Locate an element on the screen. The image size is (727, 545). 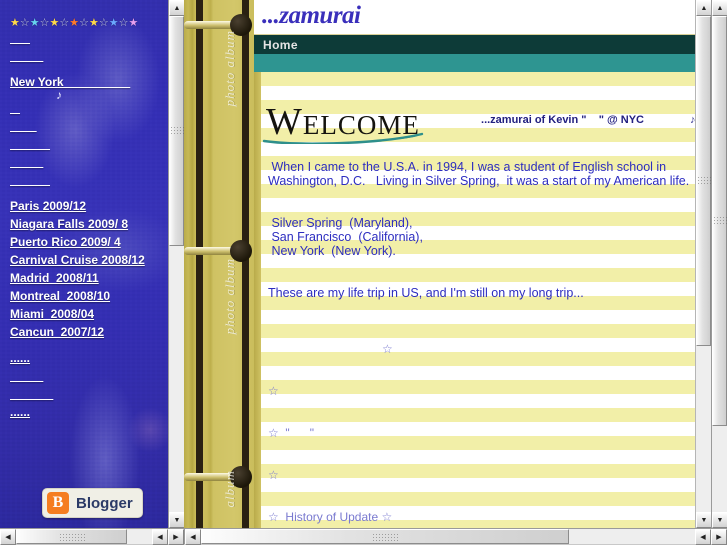
sidebar-link-paris: Paris 2009/12 is located at coordinates (48, 206).